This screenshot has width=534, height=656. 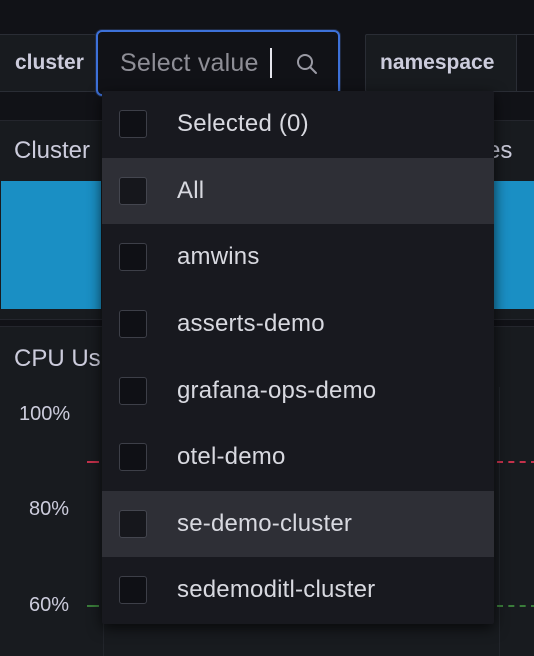 I want to click on option-amwins: amwins, so click(x=298, y=257).